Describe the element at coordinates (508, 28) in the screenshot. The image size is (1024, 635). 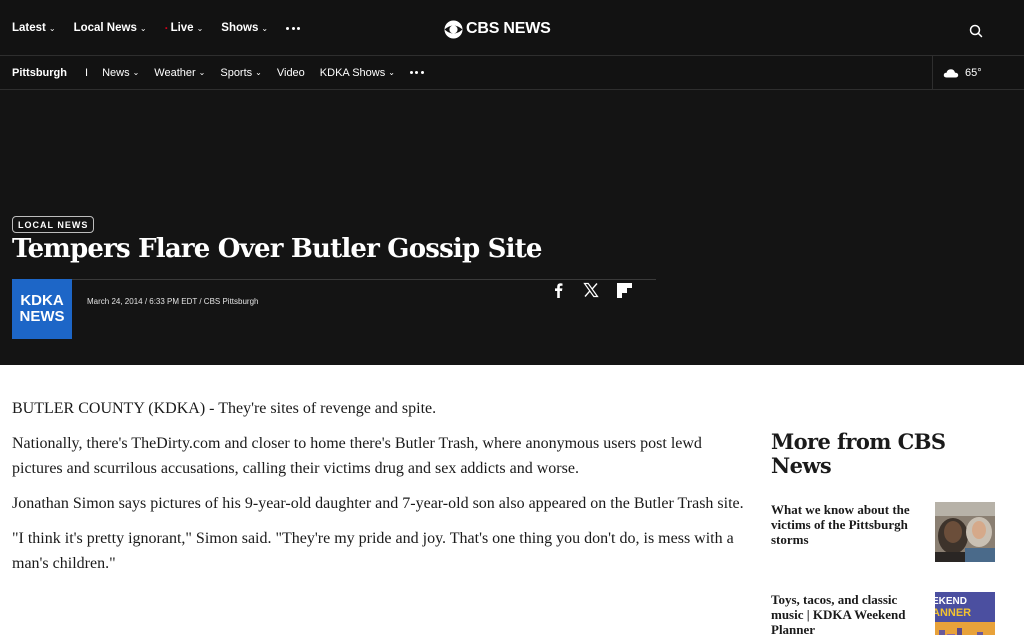
I see `logo-text: CBS NEWS` at that location.